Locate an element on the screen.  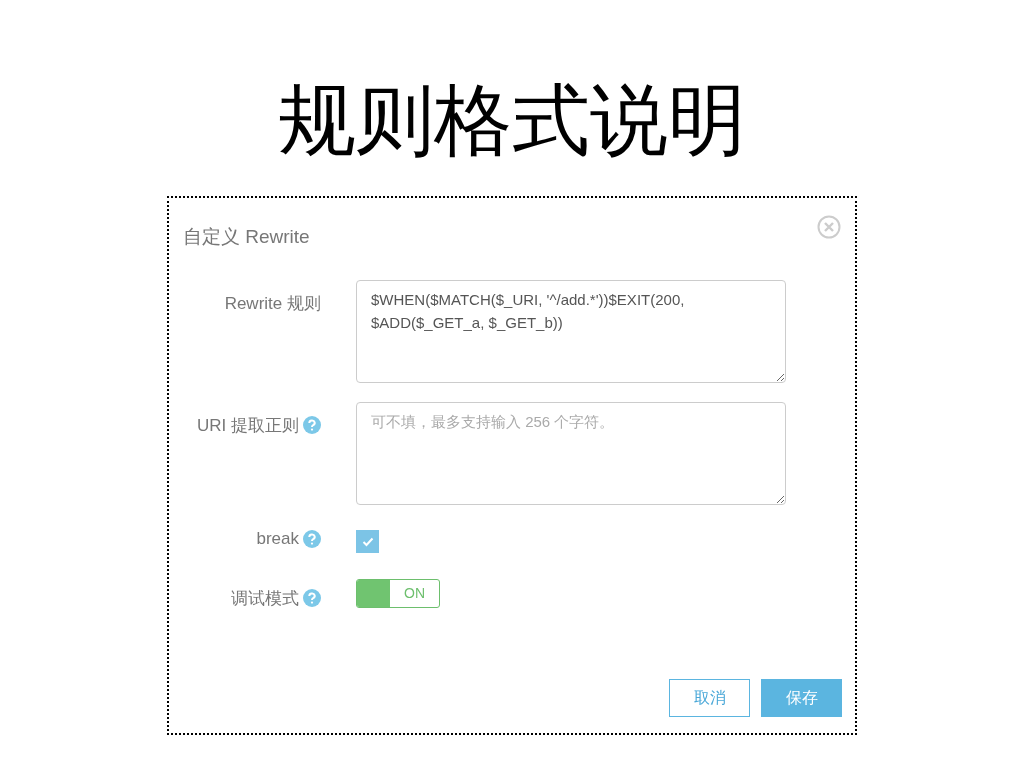
check-icon is located at coordinates (367, 541).